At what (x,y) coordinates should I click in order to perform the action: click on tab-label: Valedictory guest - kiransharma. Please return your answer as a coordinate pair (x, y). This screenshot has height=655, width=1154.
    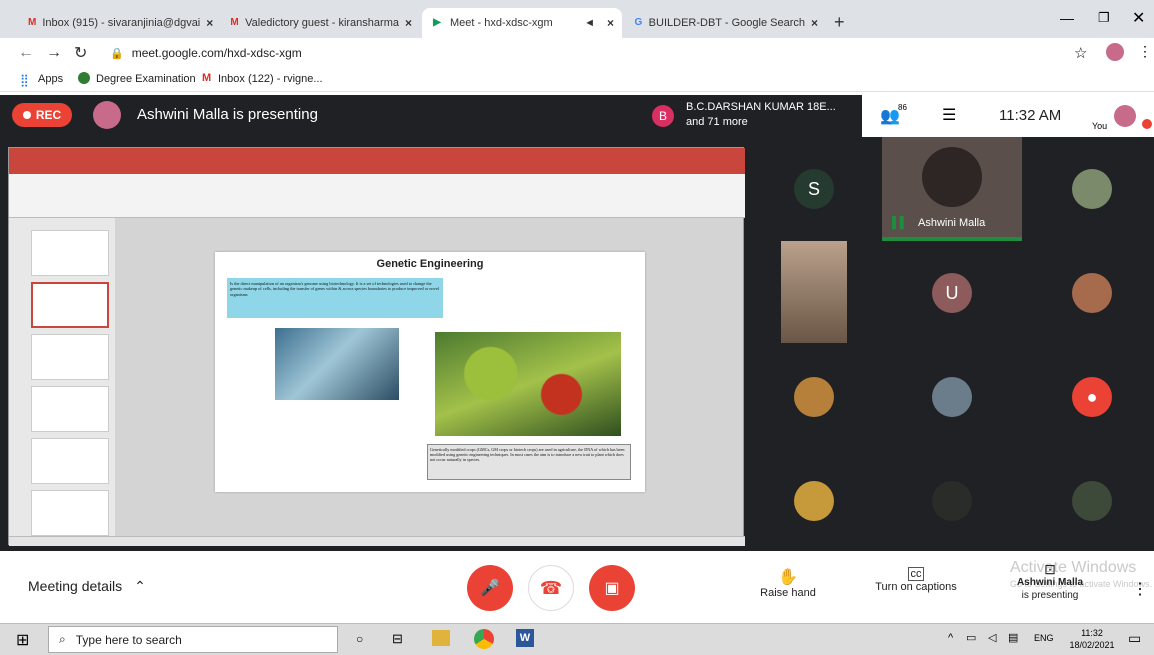
    Looking at the image, I should click on (322, 23).